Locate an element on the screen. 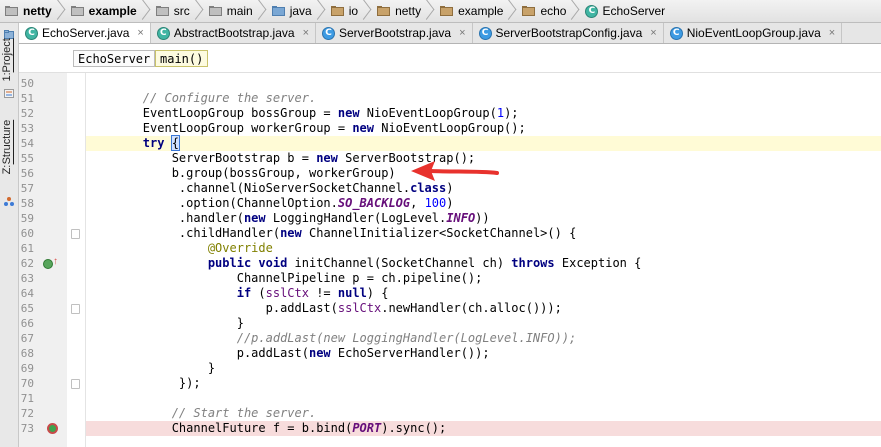 The image size is (881, 447). tab-echoserver: C EchoServer.java × is located at coordinates (85, 33).